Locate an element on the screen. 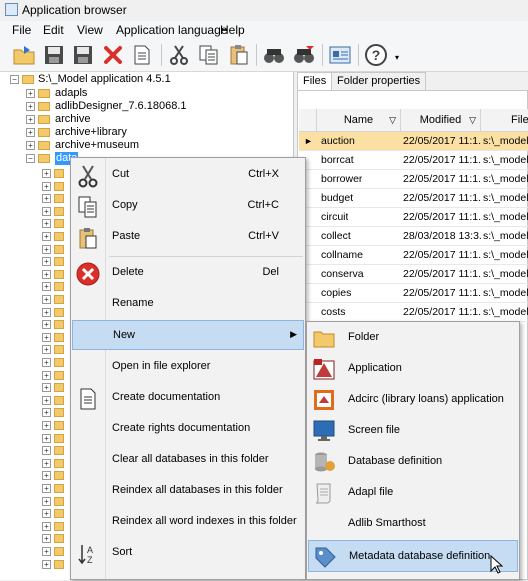  submenu-item-folder: Folder is located at coordinates (413, 337).